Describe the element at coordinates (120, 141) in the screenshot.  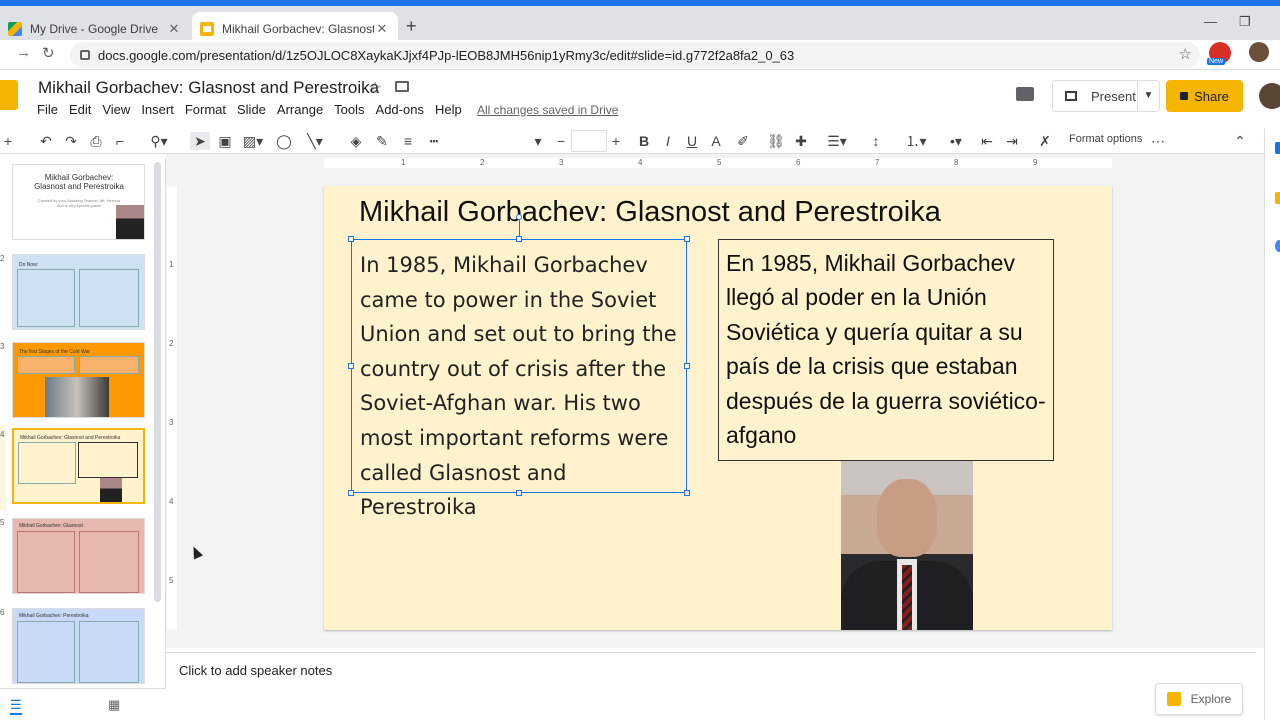
I see `paint-format-icon: ⌐` at that location.